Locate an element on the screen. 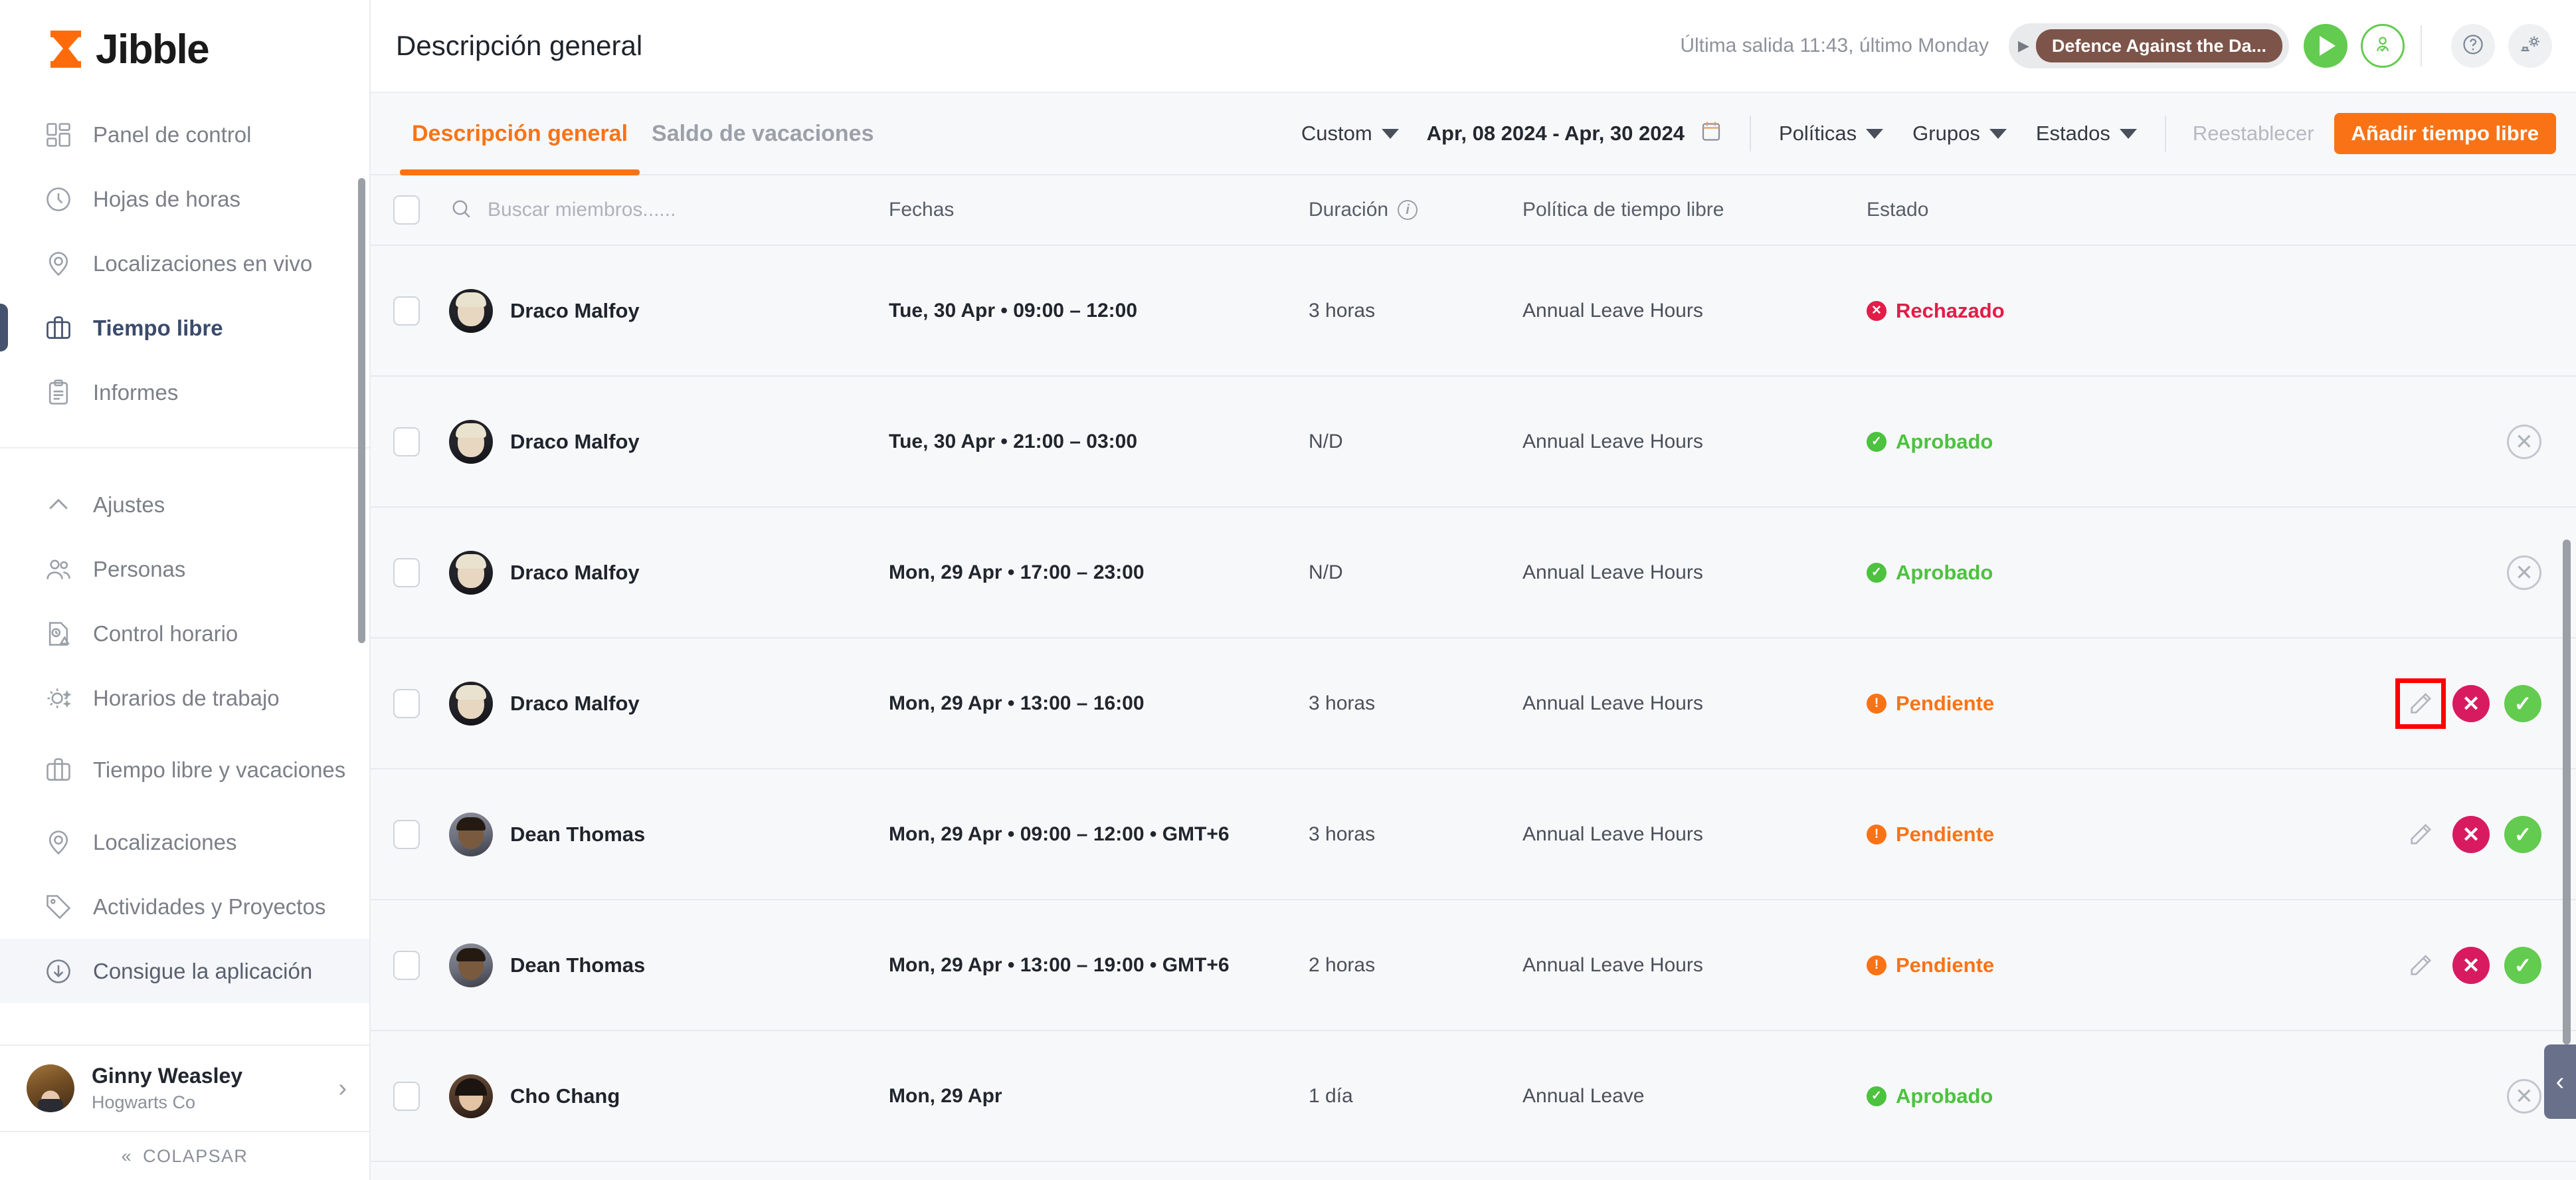 This screenshot has height=1180, width=2576. filter-policies-dropdown: Políticas is located at coordinates (1831, 134).